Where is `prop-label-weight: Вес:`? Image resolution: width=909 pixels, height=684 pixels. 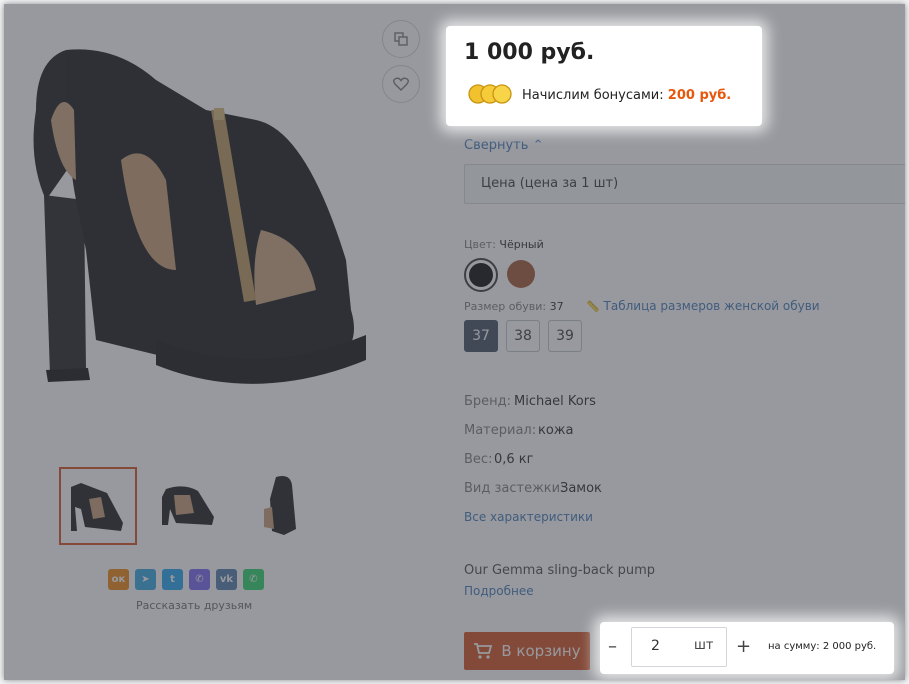
prop-label-weight: Вес: is located at coordinates (478, 459).